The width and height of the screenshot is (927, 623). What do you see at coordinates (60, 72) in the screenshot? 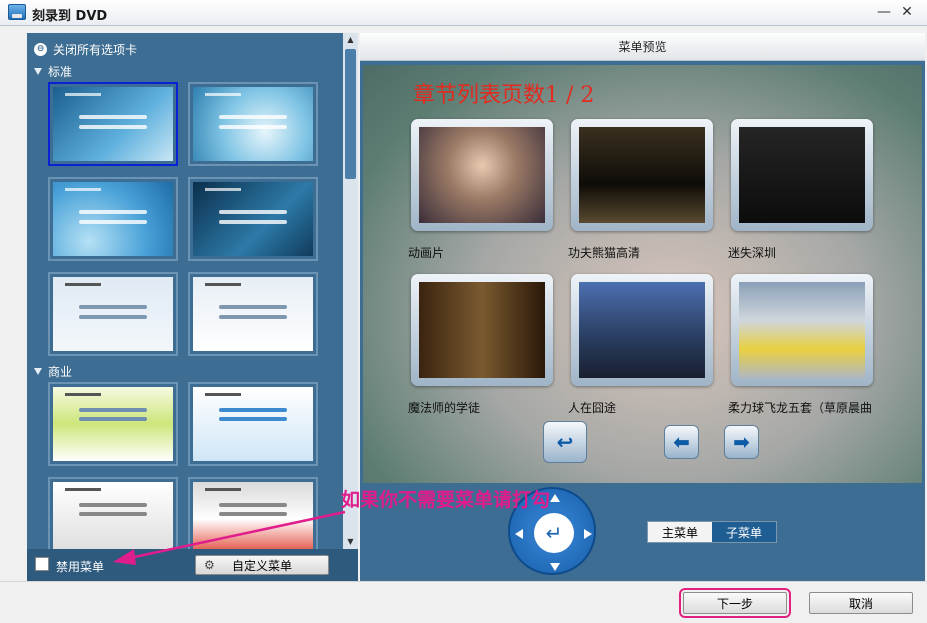
I see `category-label: 标准` at bounding box center [60, 72].